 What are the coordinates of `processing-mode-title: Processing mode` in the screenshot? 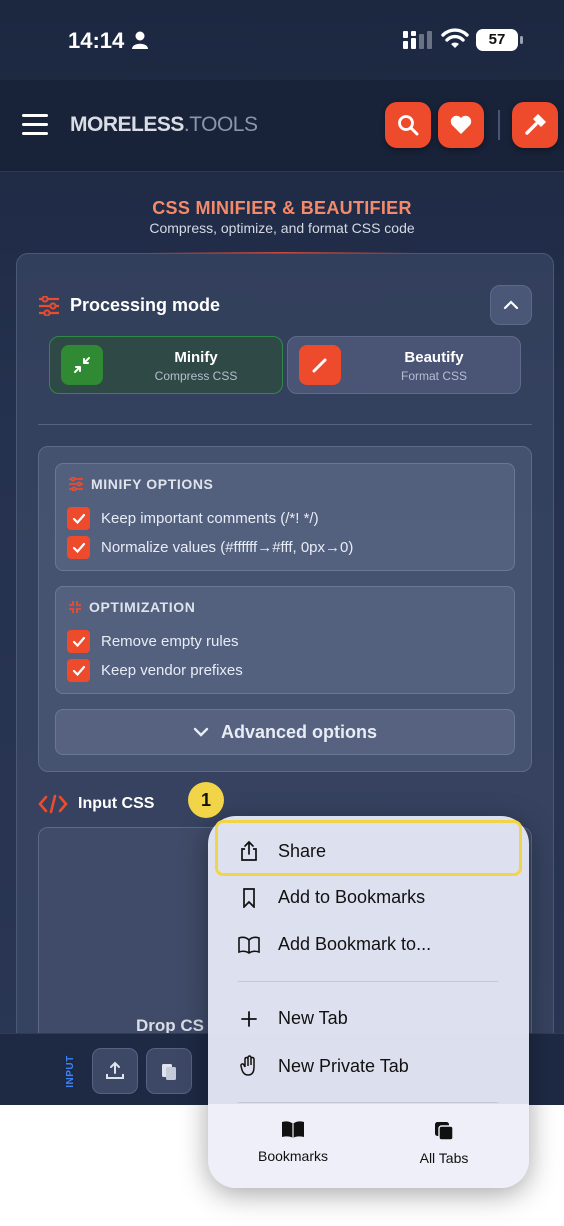 It's located at (145, 305).